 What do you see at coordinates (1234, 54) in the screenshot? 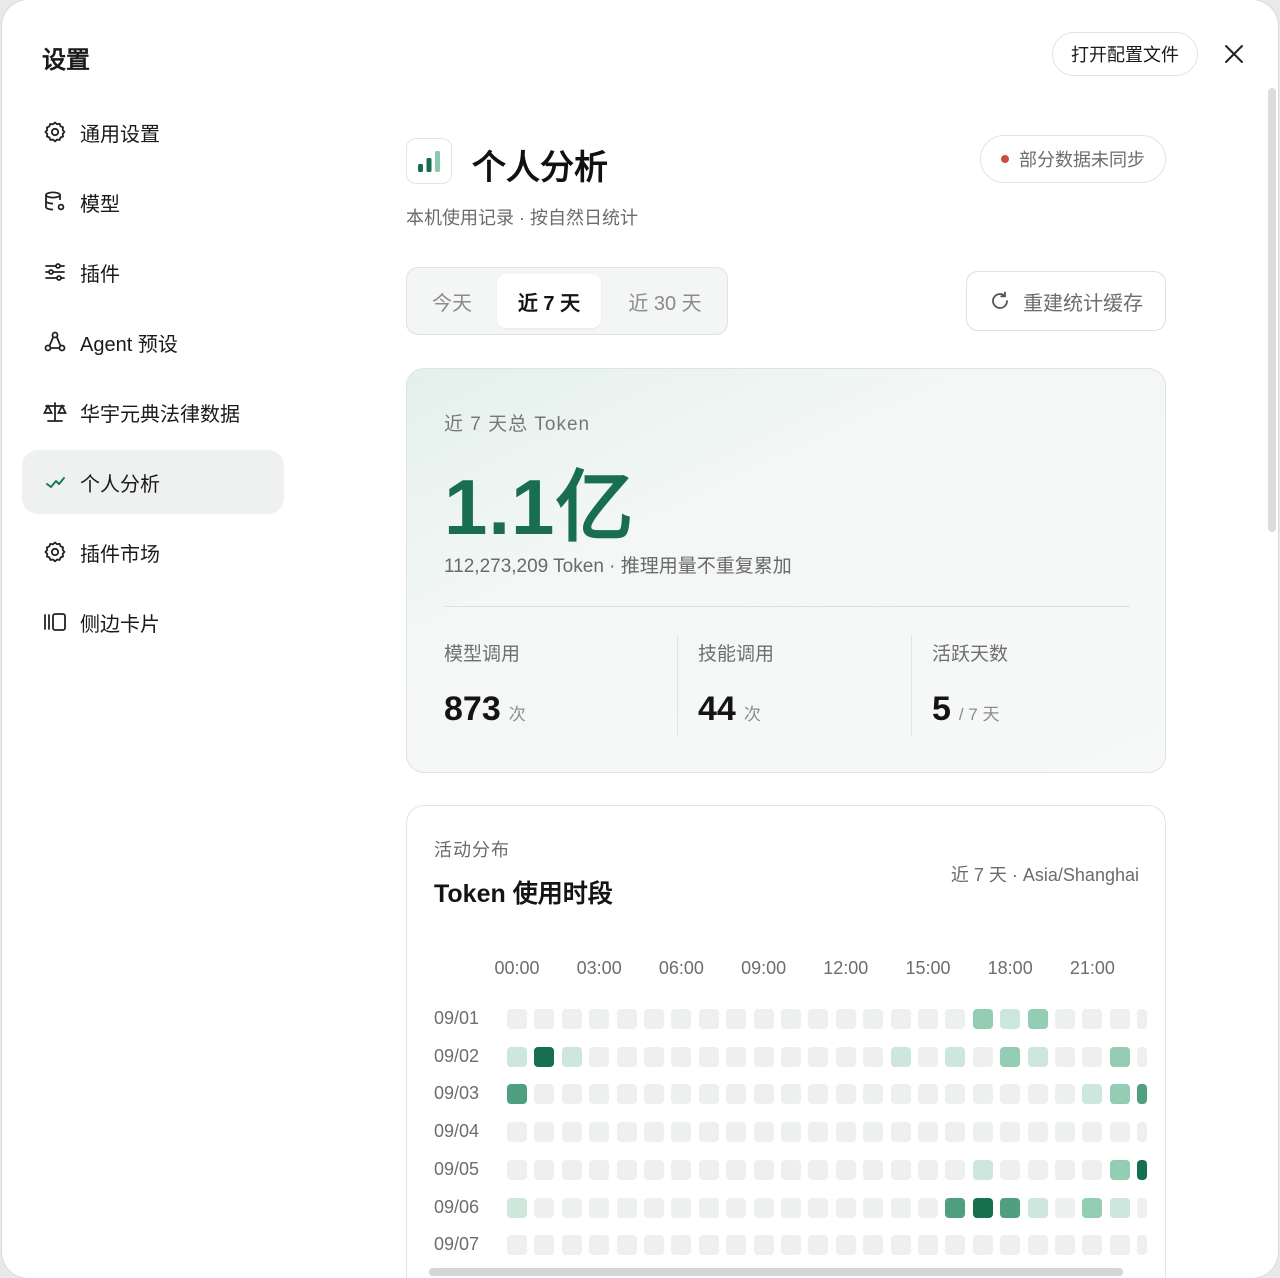
I see `close-icon` at bounding box center [1234, 54].